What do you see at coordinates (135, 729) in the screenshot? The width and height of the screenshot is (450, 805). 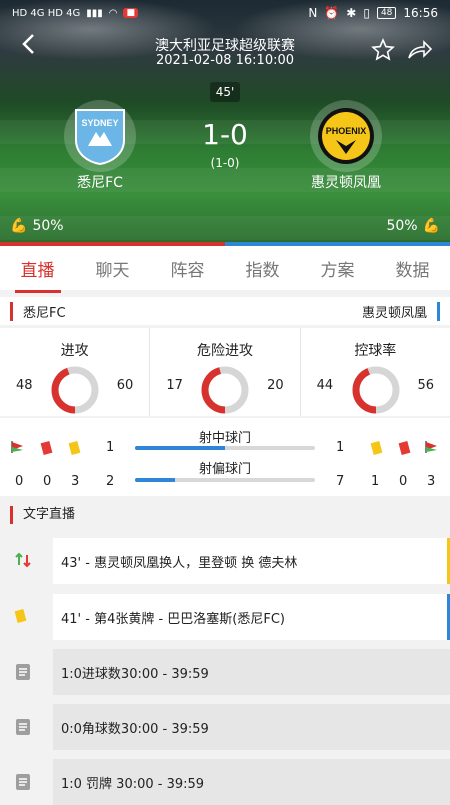 I see `event-text: 0:0角球数30:00 - 39:59` at bounding box center [135, 729].